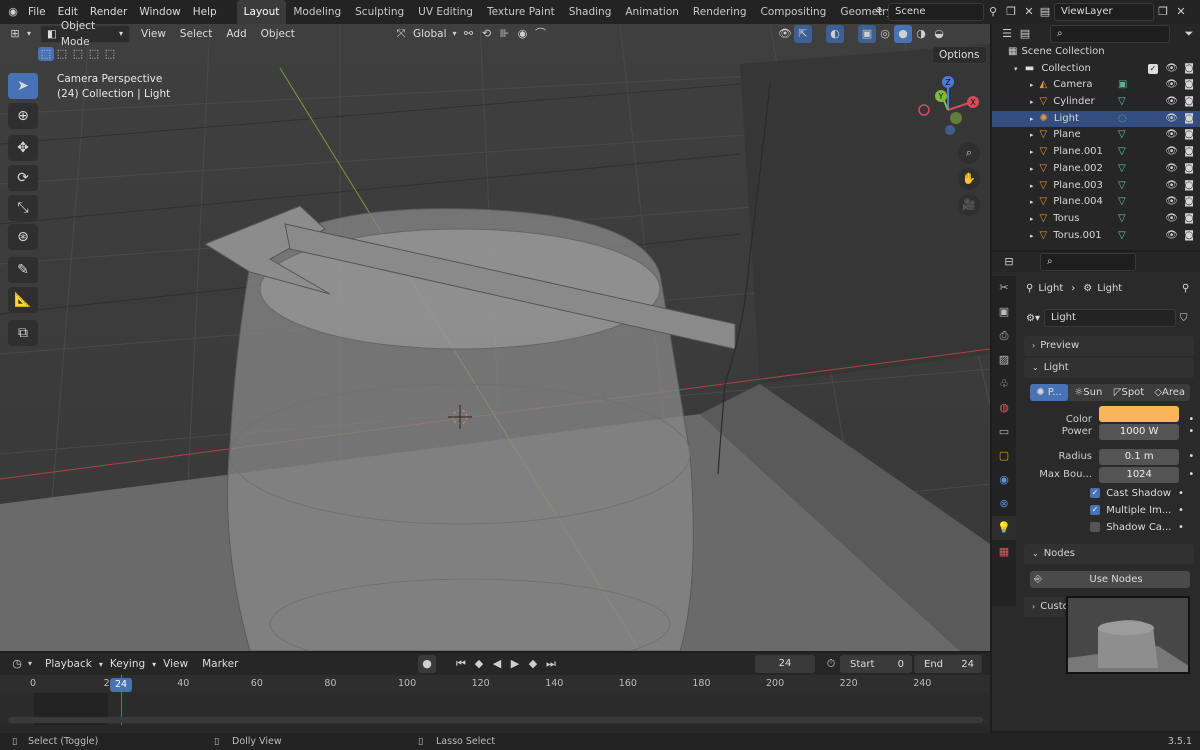 Image resolution: width=1200 pixels, height=750 pixels. What do you see at coordinates (515, 664) in the screenshot?
I see `play-icon: ▶` at bounding box center [515, 664].